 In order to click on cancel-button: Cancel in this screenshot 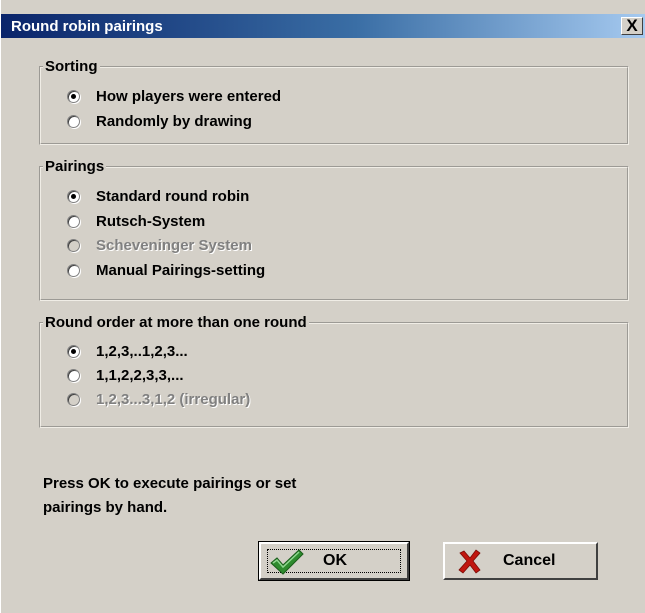, I will do `click(520, 561)`.